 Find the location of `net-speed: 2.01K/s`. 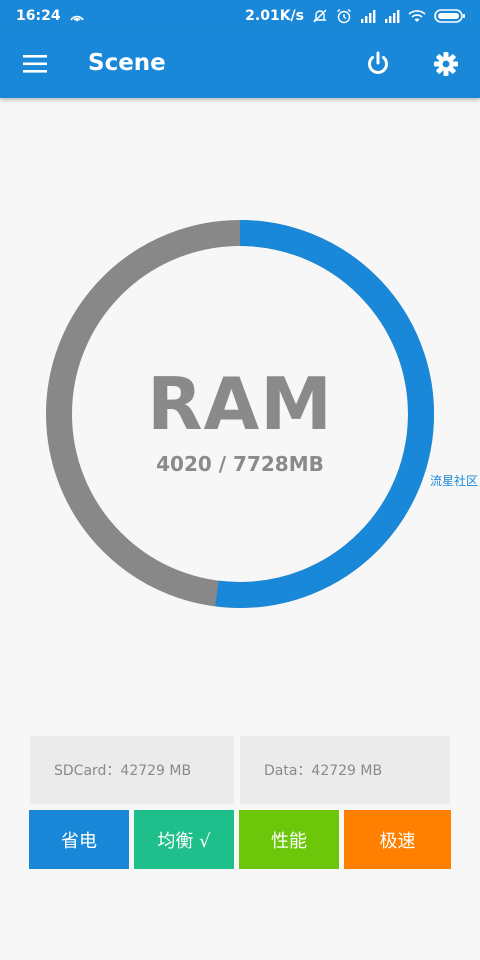

net-speed: 2.01K/s is located at coordinates (274, 16).